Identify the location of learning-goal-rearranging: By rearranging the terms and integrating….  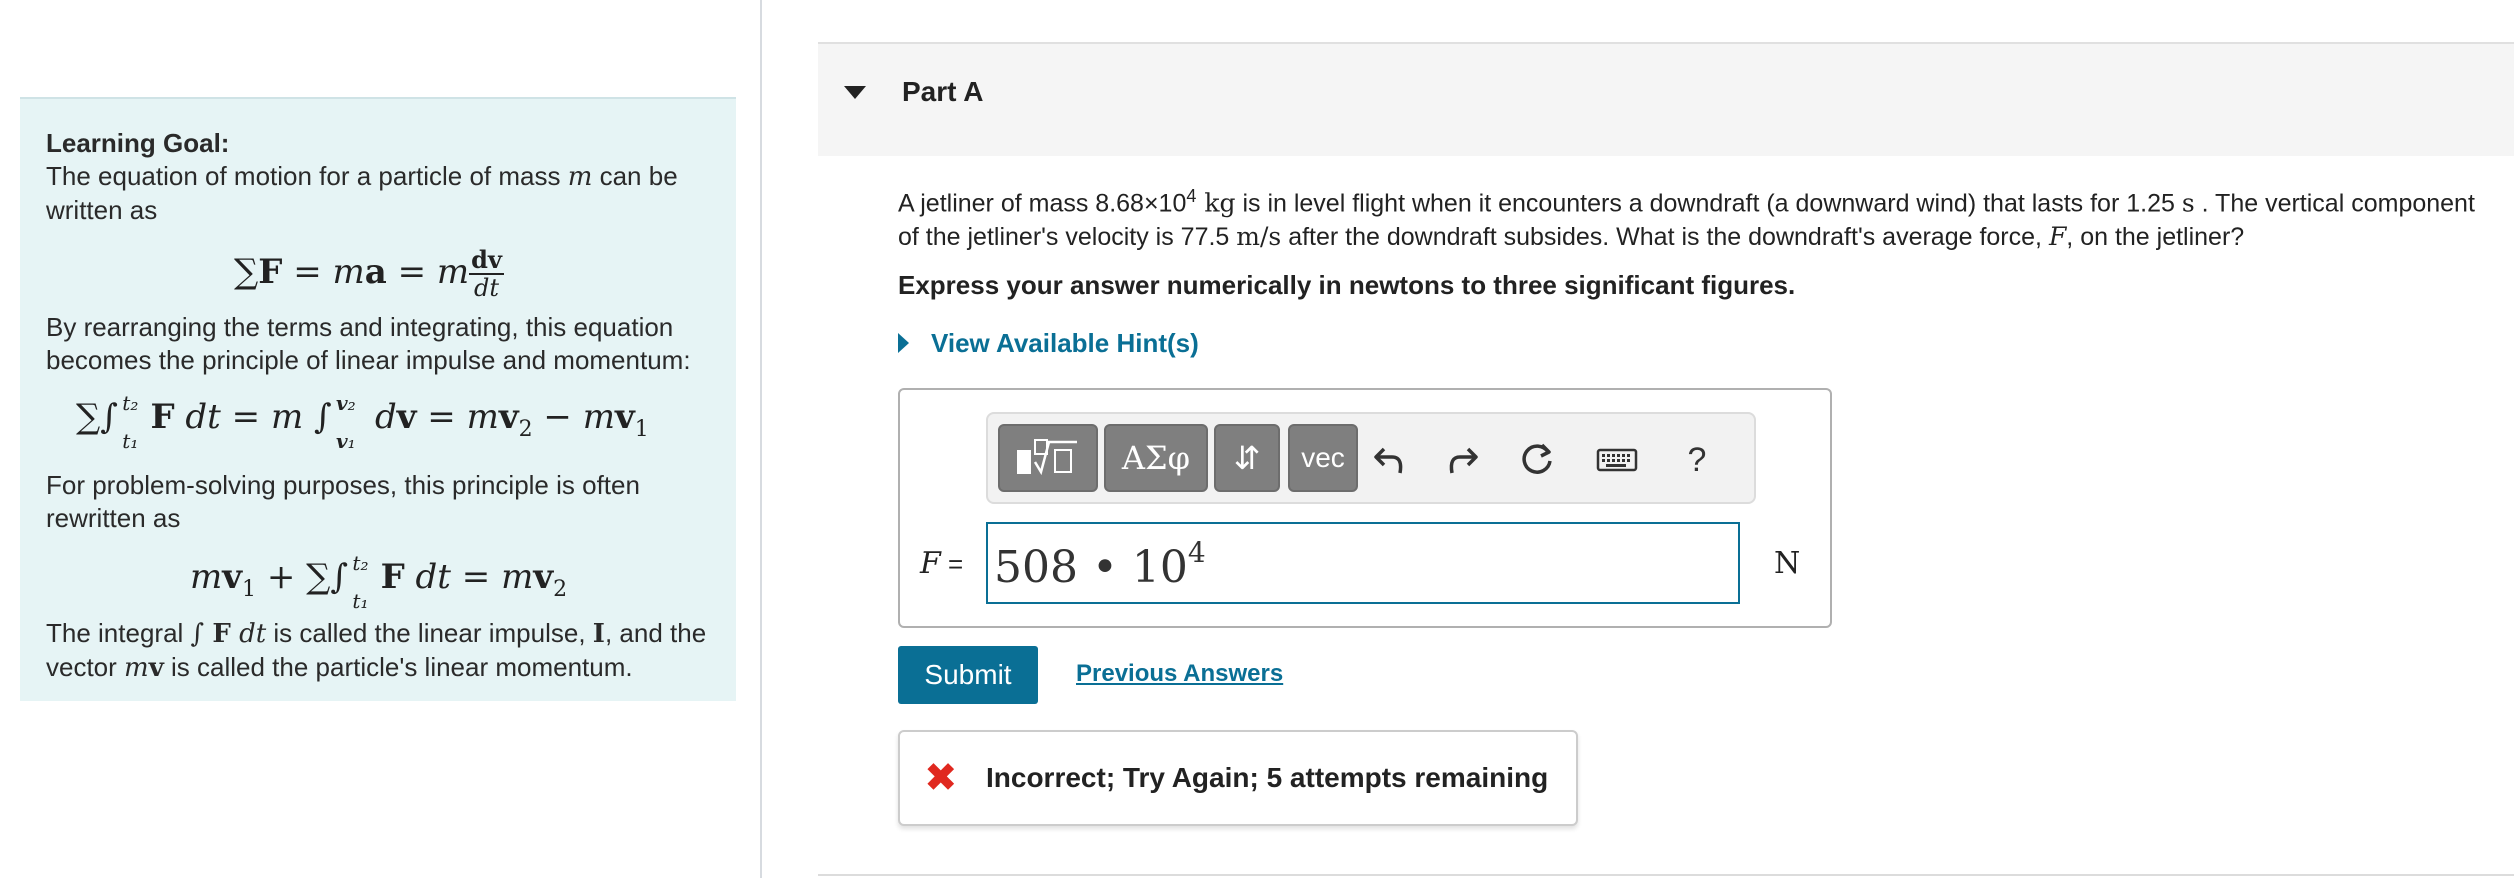
(368, 343).